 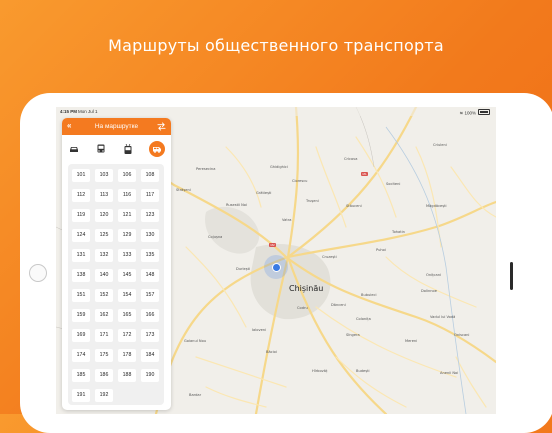 I want to click on swap-icon, so click(x=161, y=126).